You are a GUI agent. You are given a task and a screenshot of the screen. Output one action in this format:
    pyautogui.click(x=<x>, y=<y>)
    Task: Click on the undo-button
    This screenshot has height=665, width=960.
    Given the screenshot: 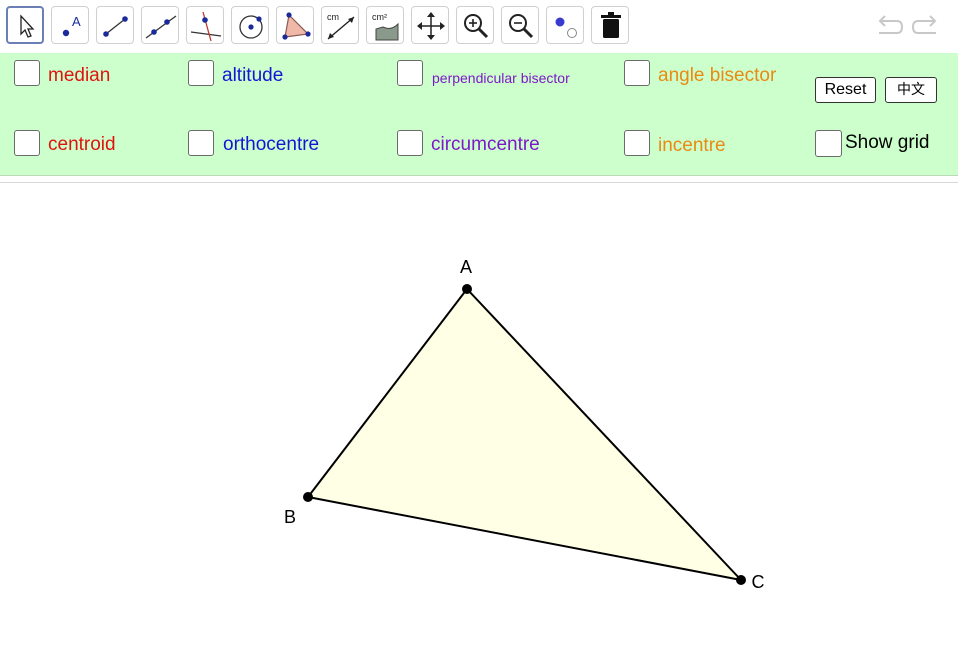 What is the action you would take?
    pyautogui.click(x=889, y=26)
    